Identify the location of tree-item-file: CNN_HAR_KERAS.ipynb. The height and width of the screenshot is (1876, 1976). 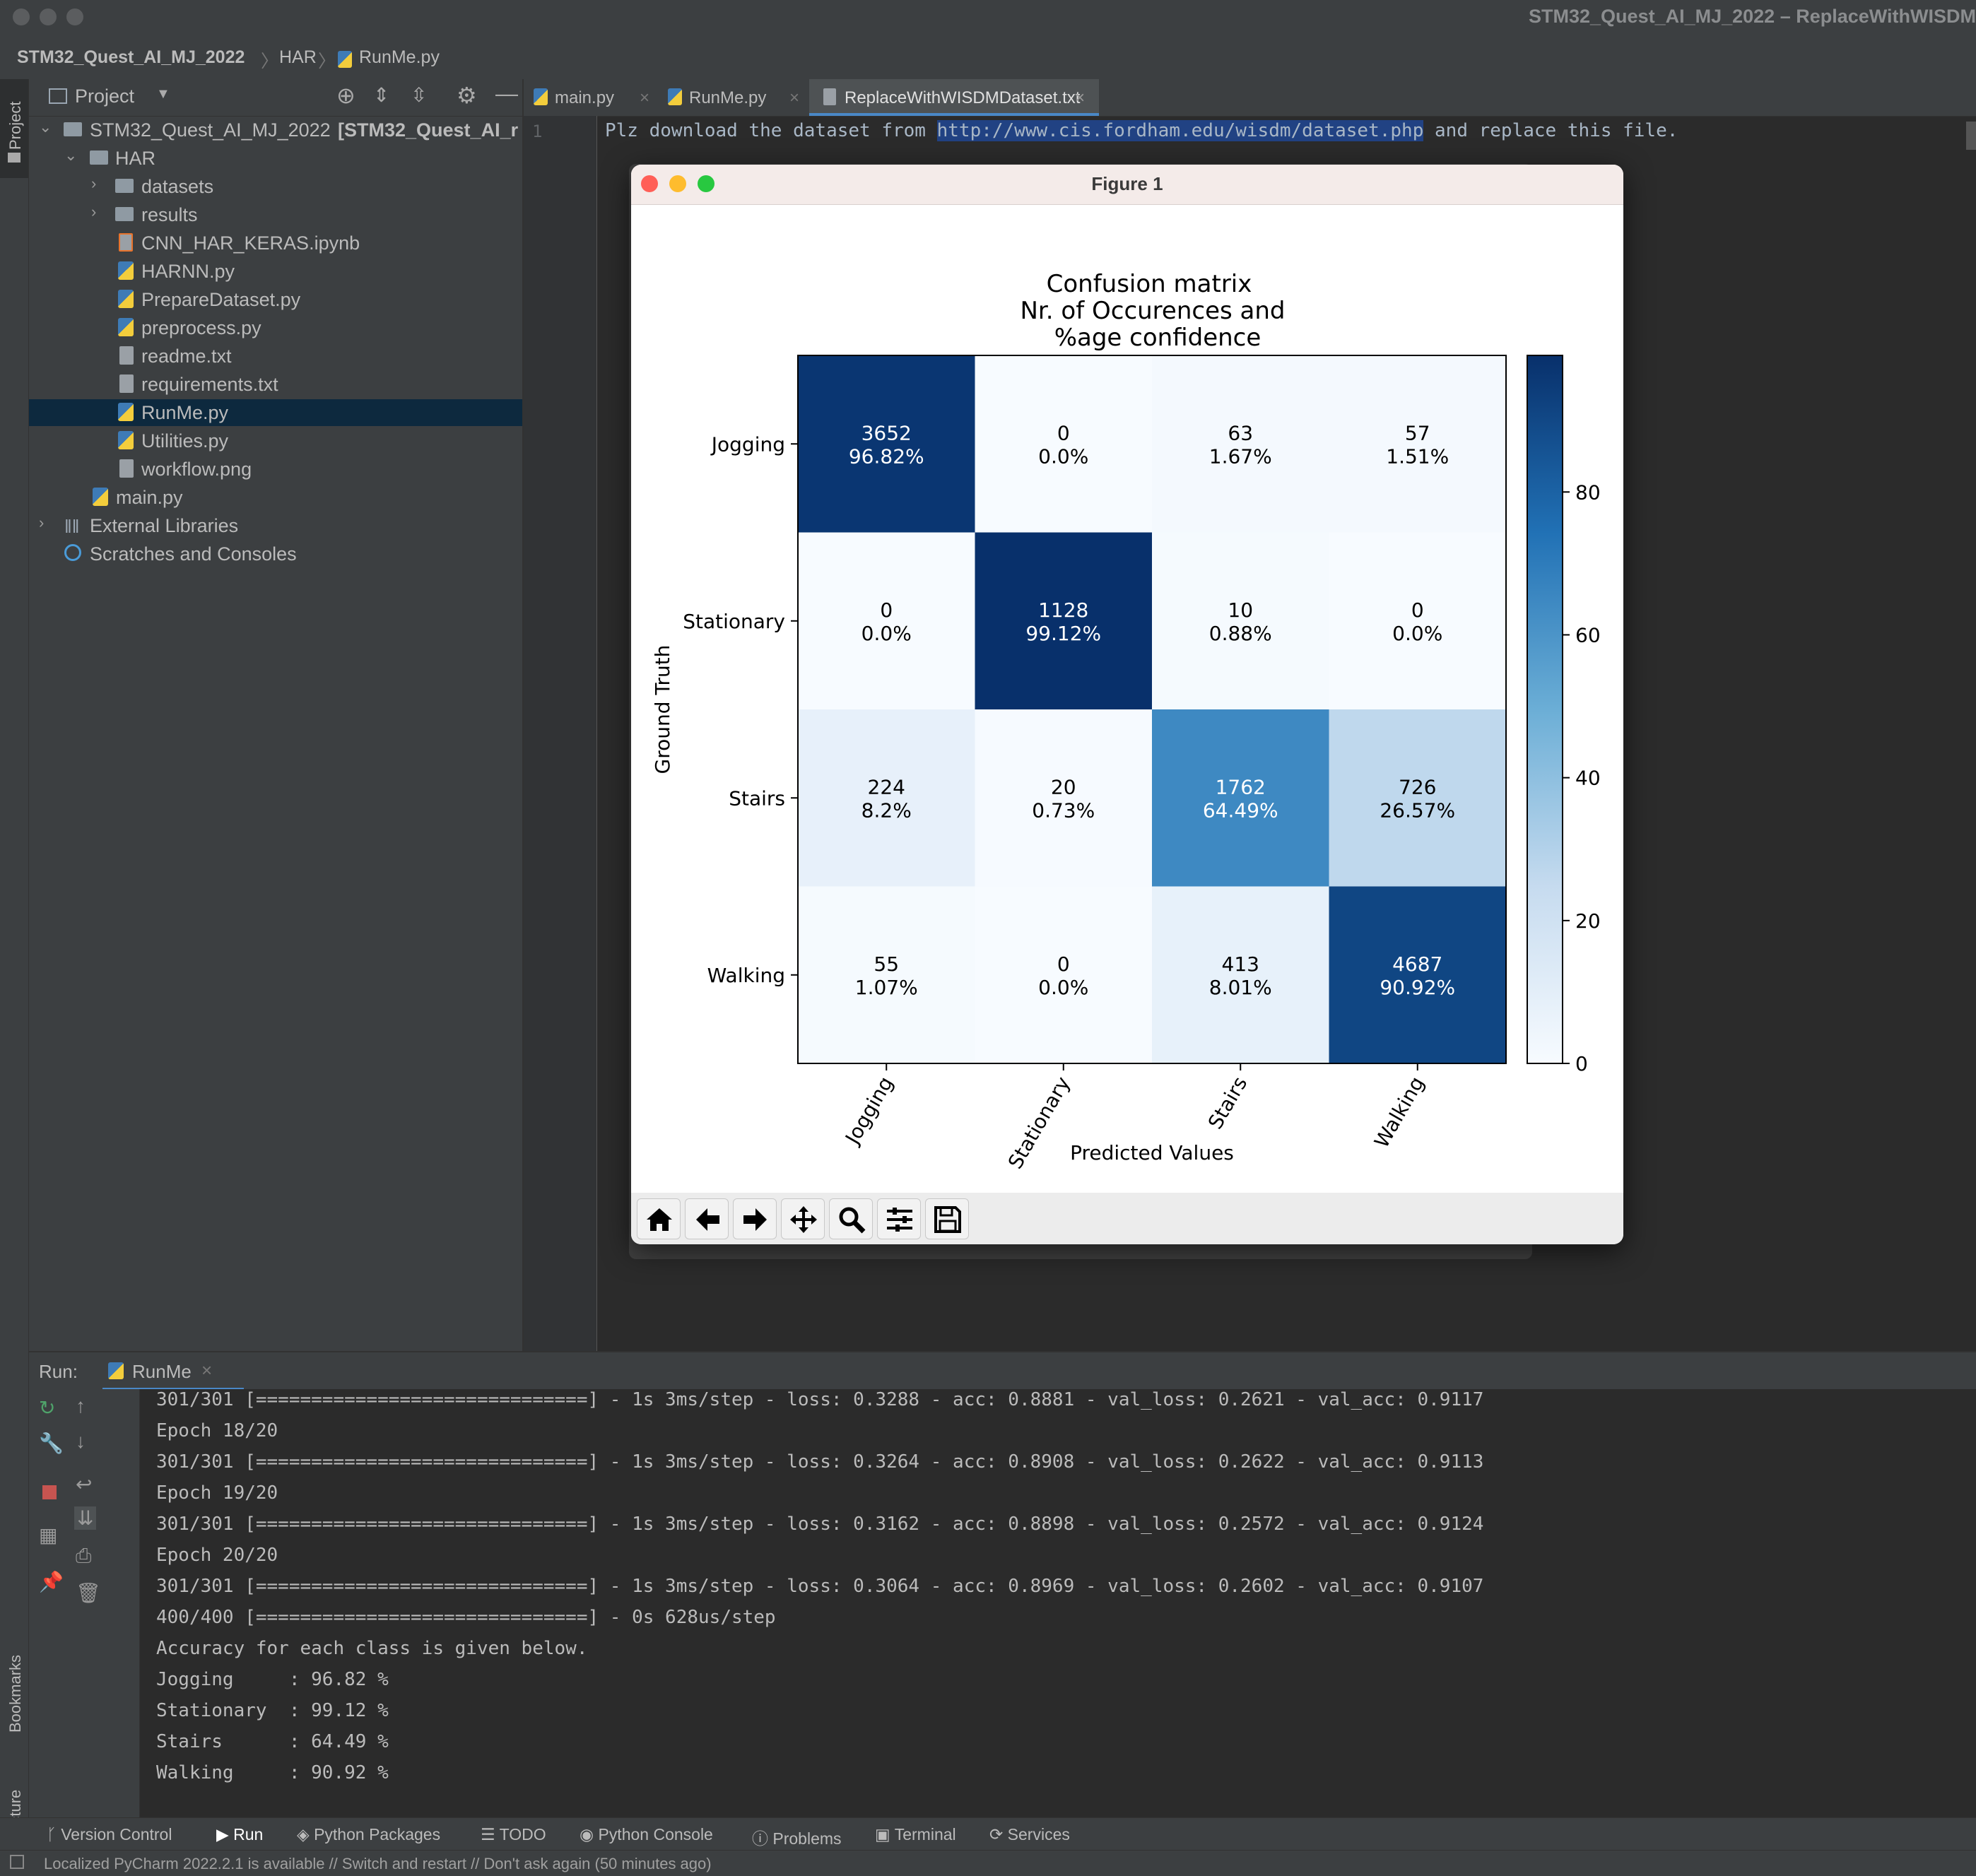
(275, 243).